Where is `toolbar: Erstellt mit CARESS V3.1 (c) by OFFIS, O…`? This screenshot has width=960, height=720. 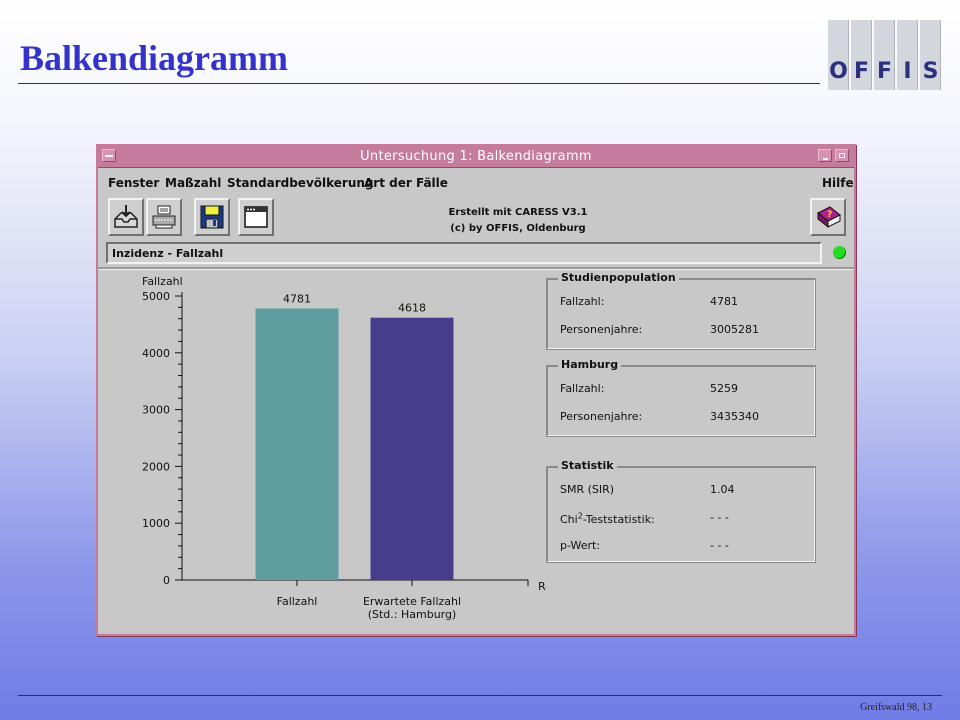 toolbar: Erstellt mit CARESS V3.1 (c) by OFFIS, O… is located at coordinates (476, 218).